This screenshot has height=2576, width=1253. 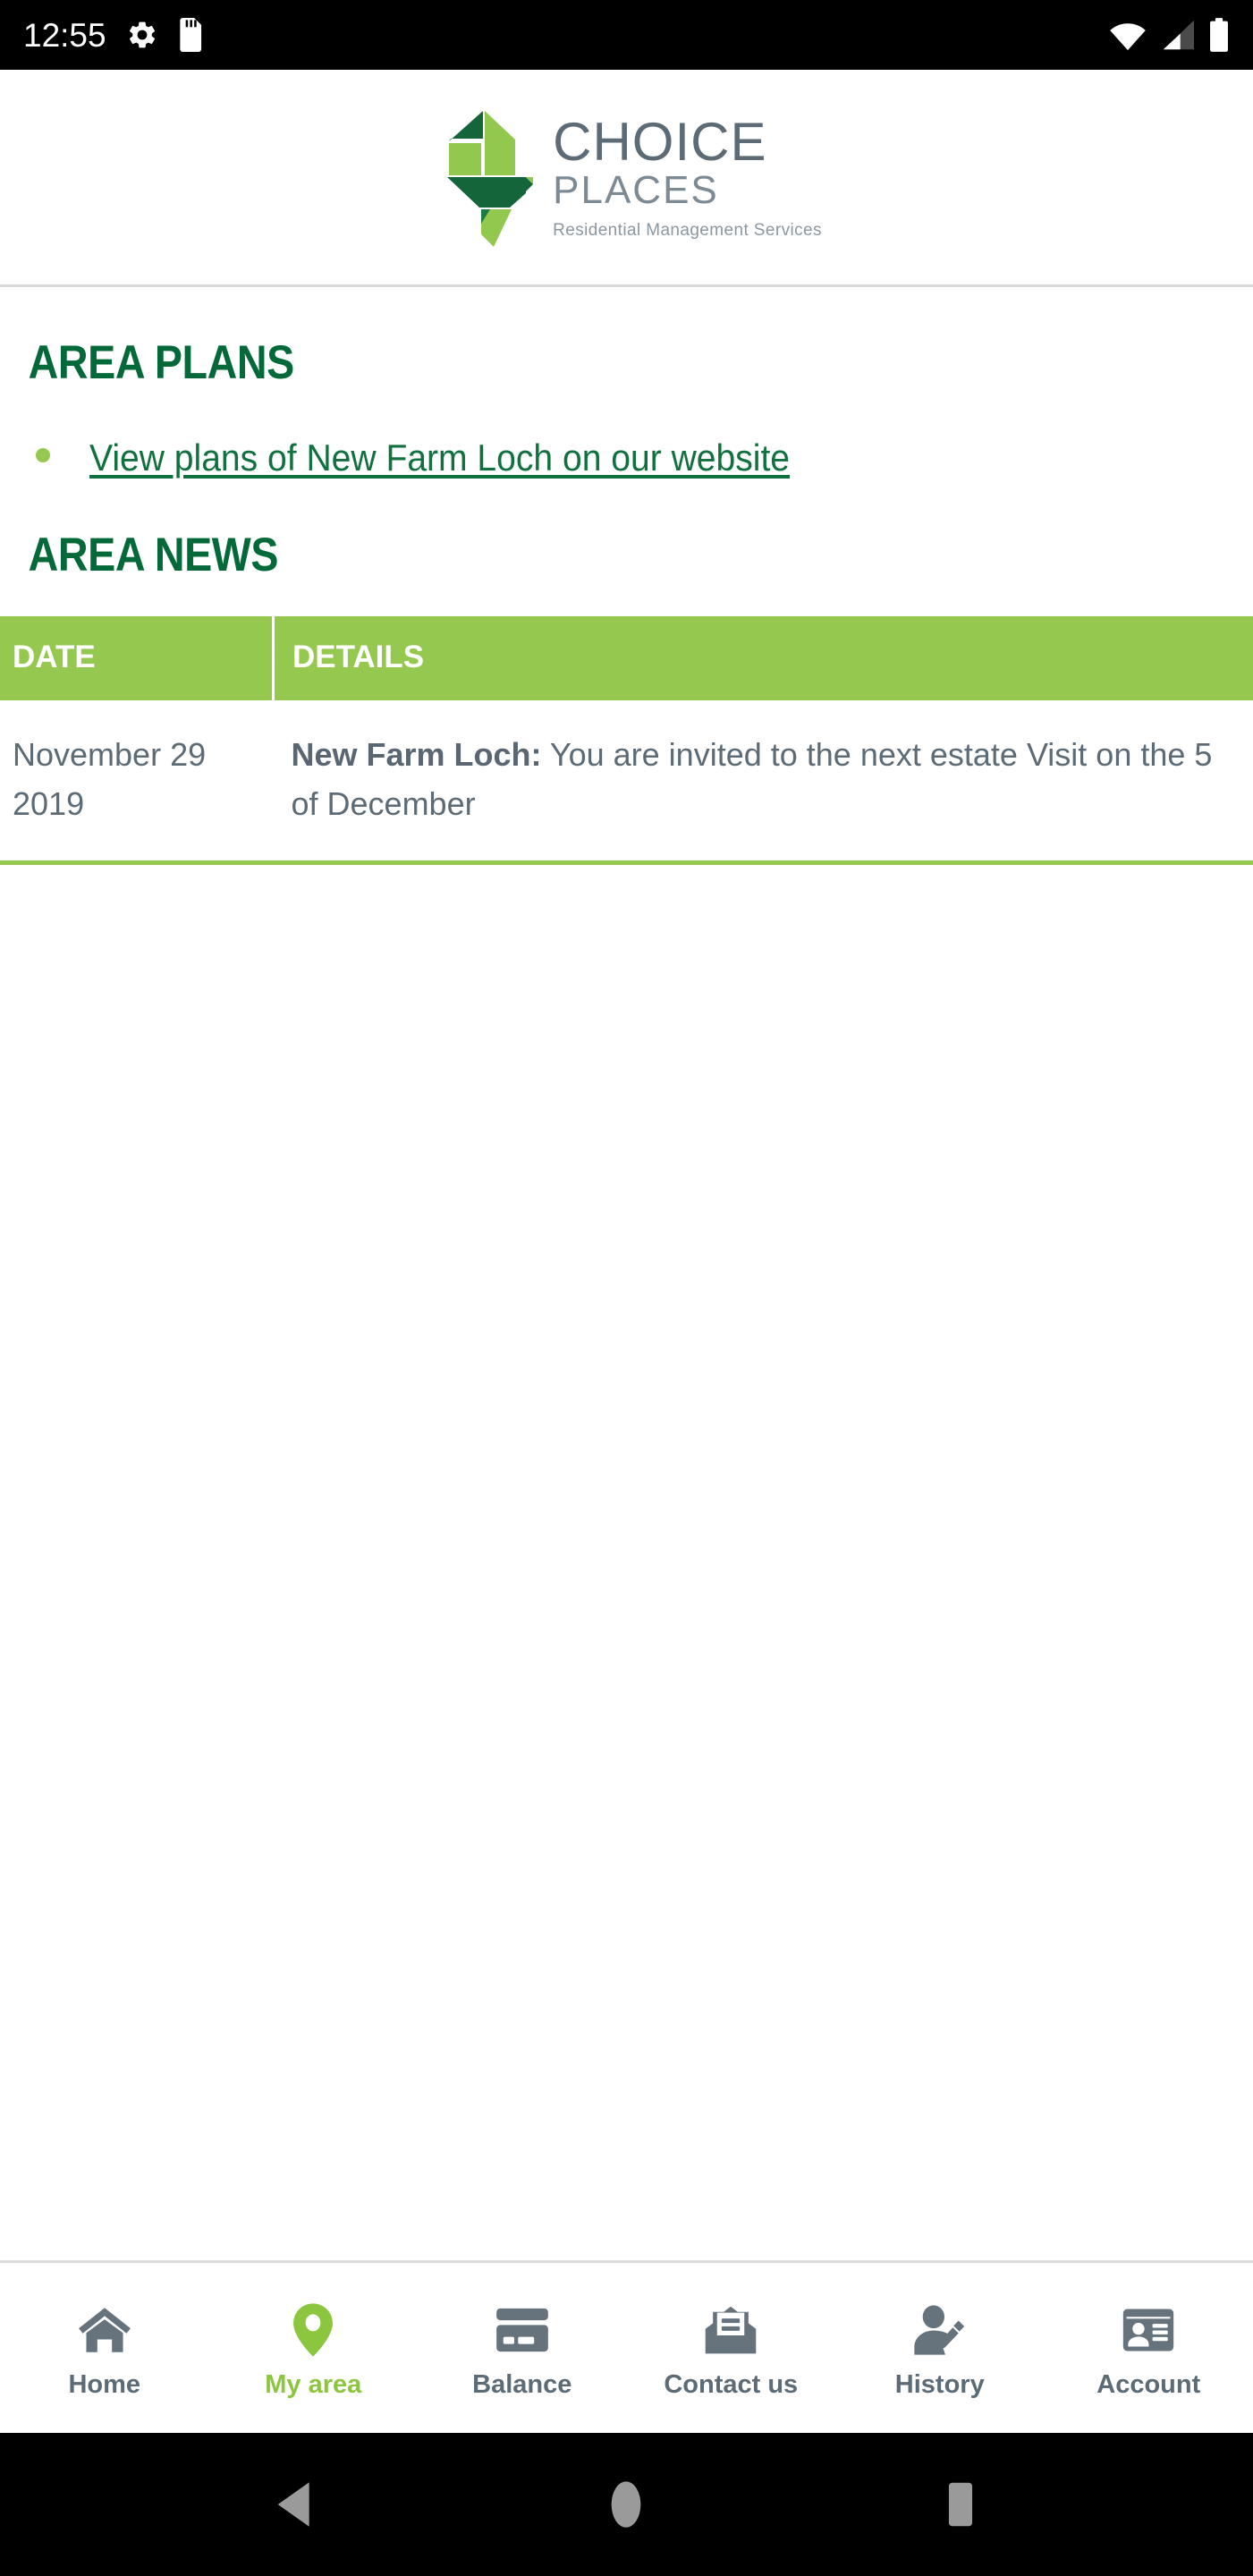 What do you see at coordinates (731, 2384) in the screenshot?
I see `nav-label: Contact us` at bounding box center [731, 2384].